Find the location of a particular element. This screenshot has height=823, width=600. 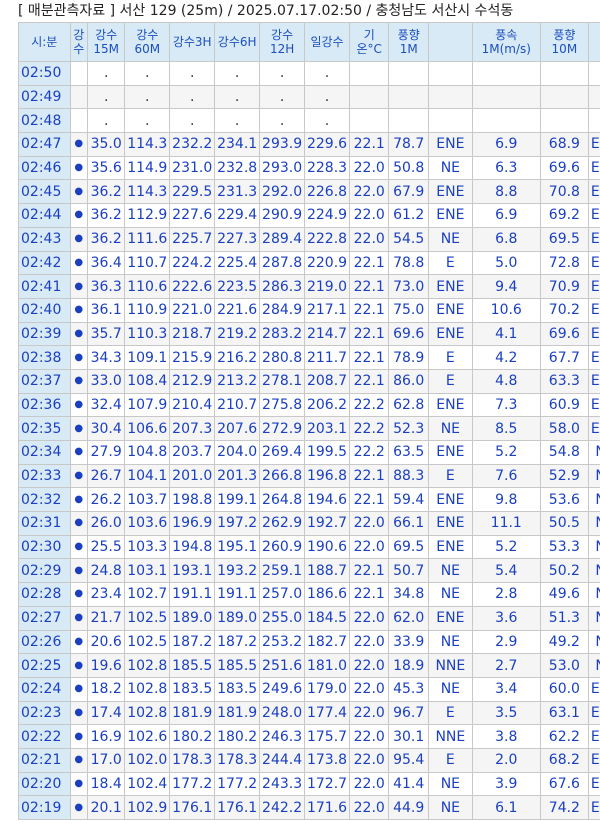

cell-rain-6h: 207.6 is located at coordinates (237, 428).